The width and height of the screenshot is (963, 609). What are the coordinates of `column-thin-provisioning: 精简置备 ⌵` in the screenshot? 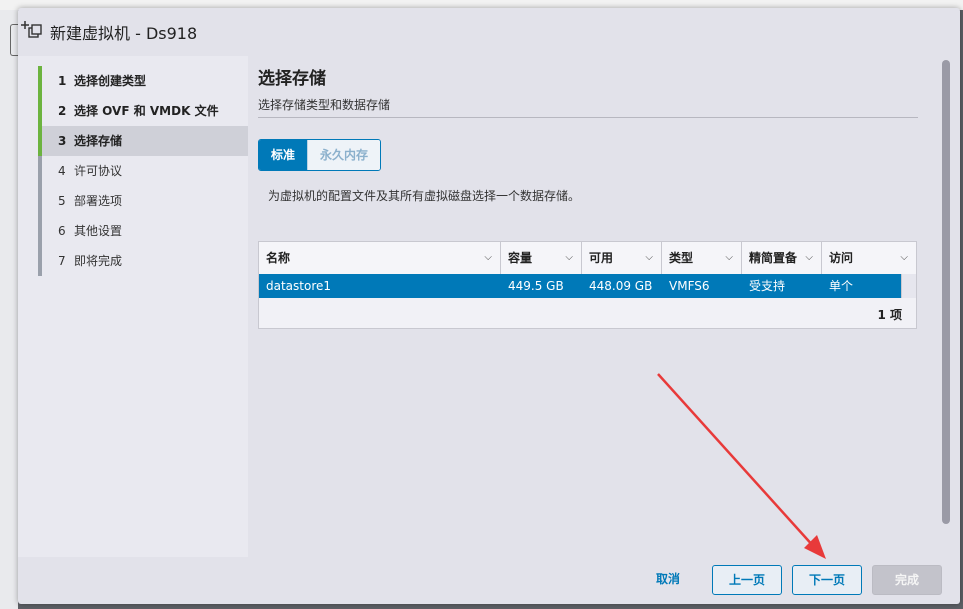 It's located at (782, 258).